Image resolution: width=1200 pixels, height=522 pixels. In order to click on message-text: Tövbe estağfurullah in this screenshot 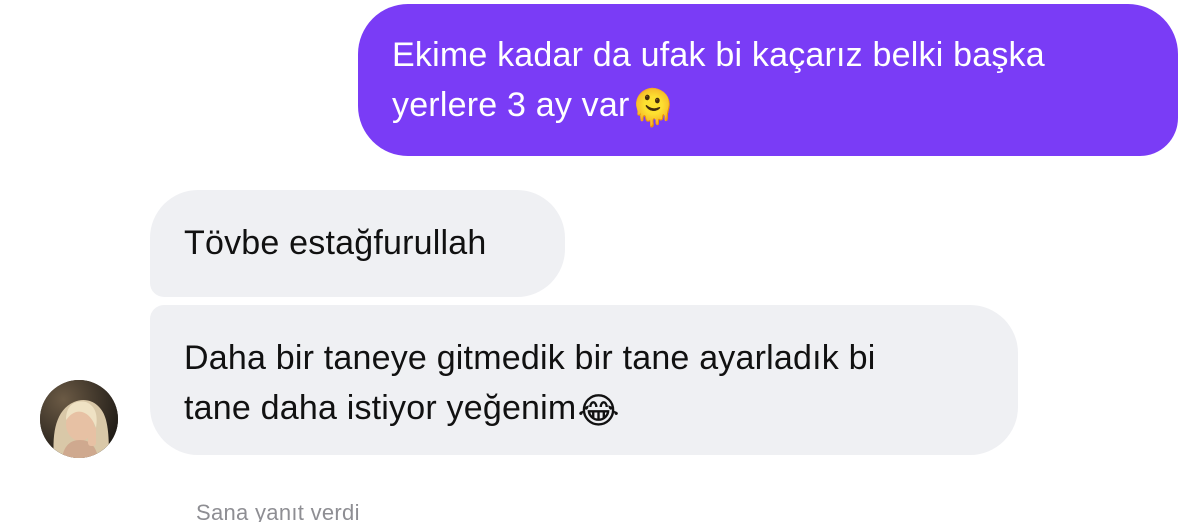, I will do `click(335, 243)`.